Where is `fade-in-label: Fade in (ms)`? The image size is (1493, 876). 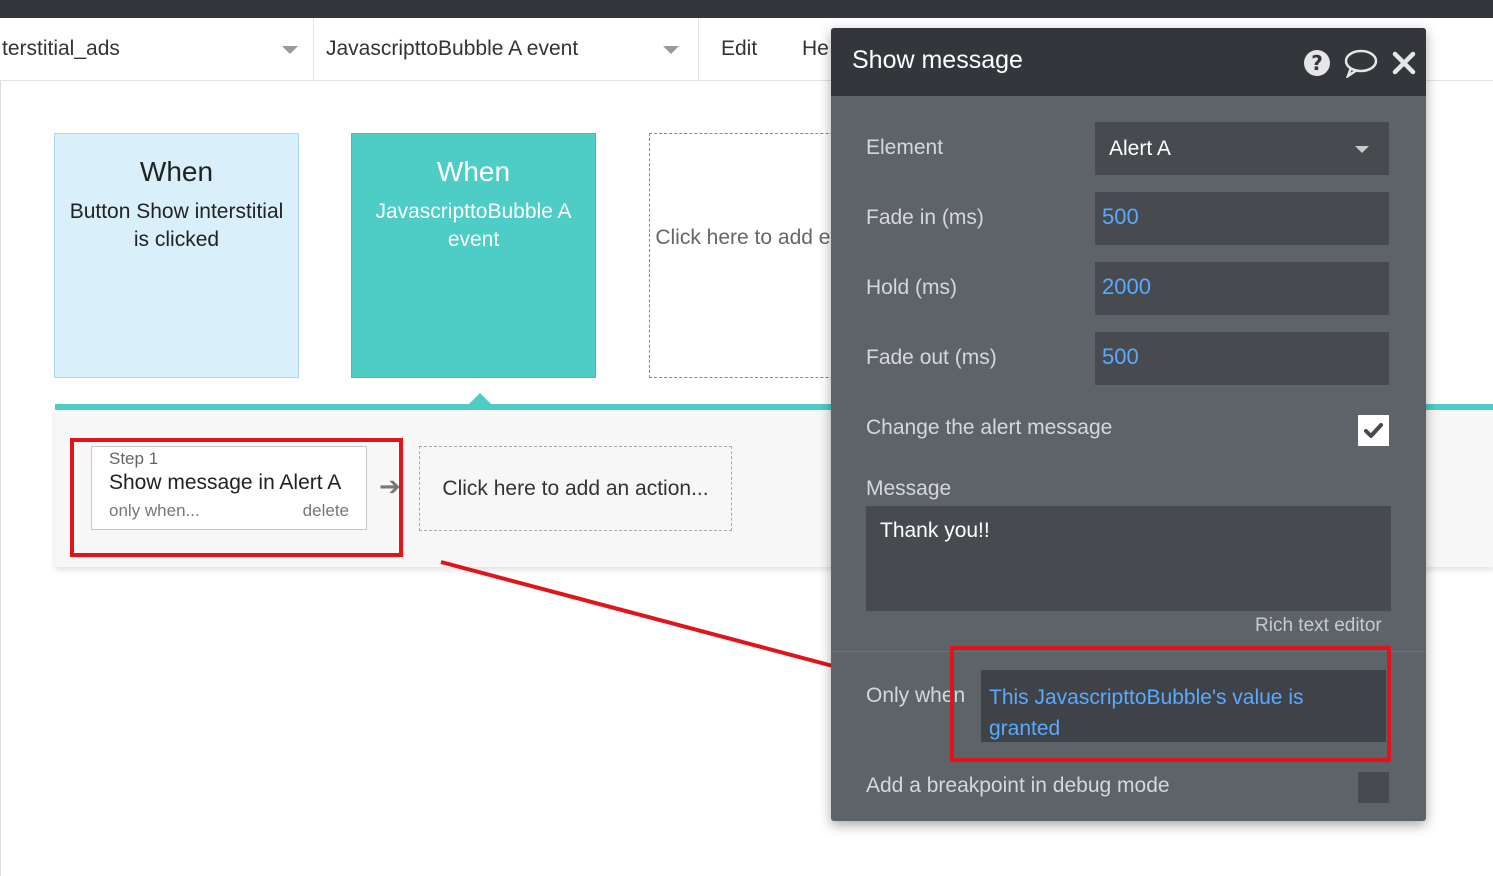
fade-in-label: Fade in (ms) is located at coordinates (925, 217).